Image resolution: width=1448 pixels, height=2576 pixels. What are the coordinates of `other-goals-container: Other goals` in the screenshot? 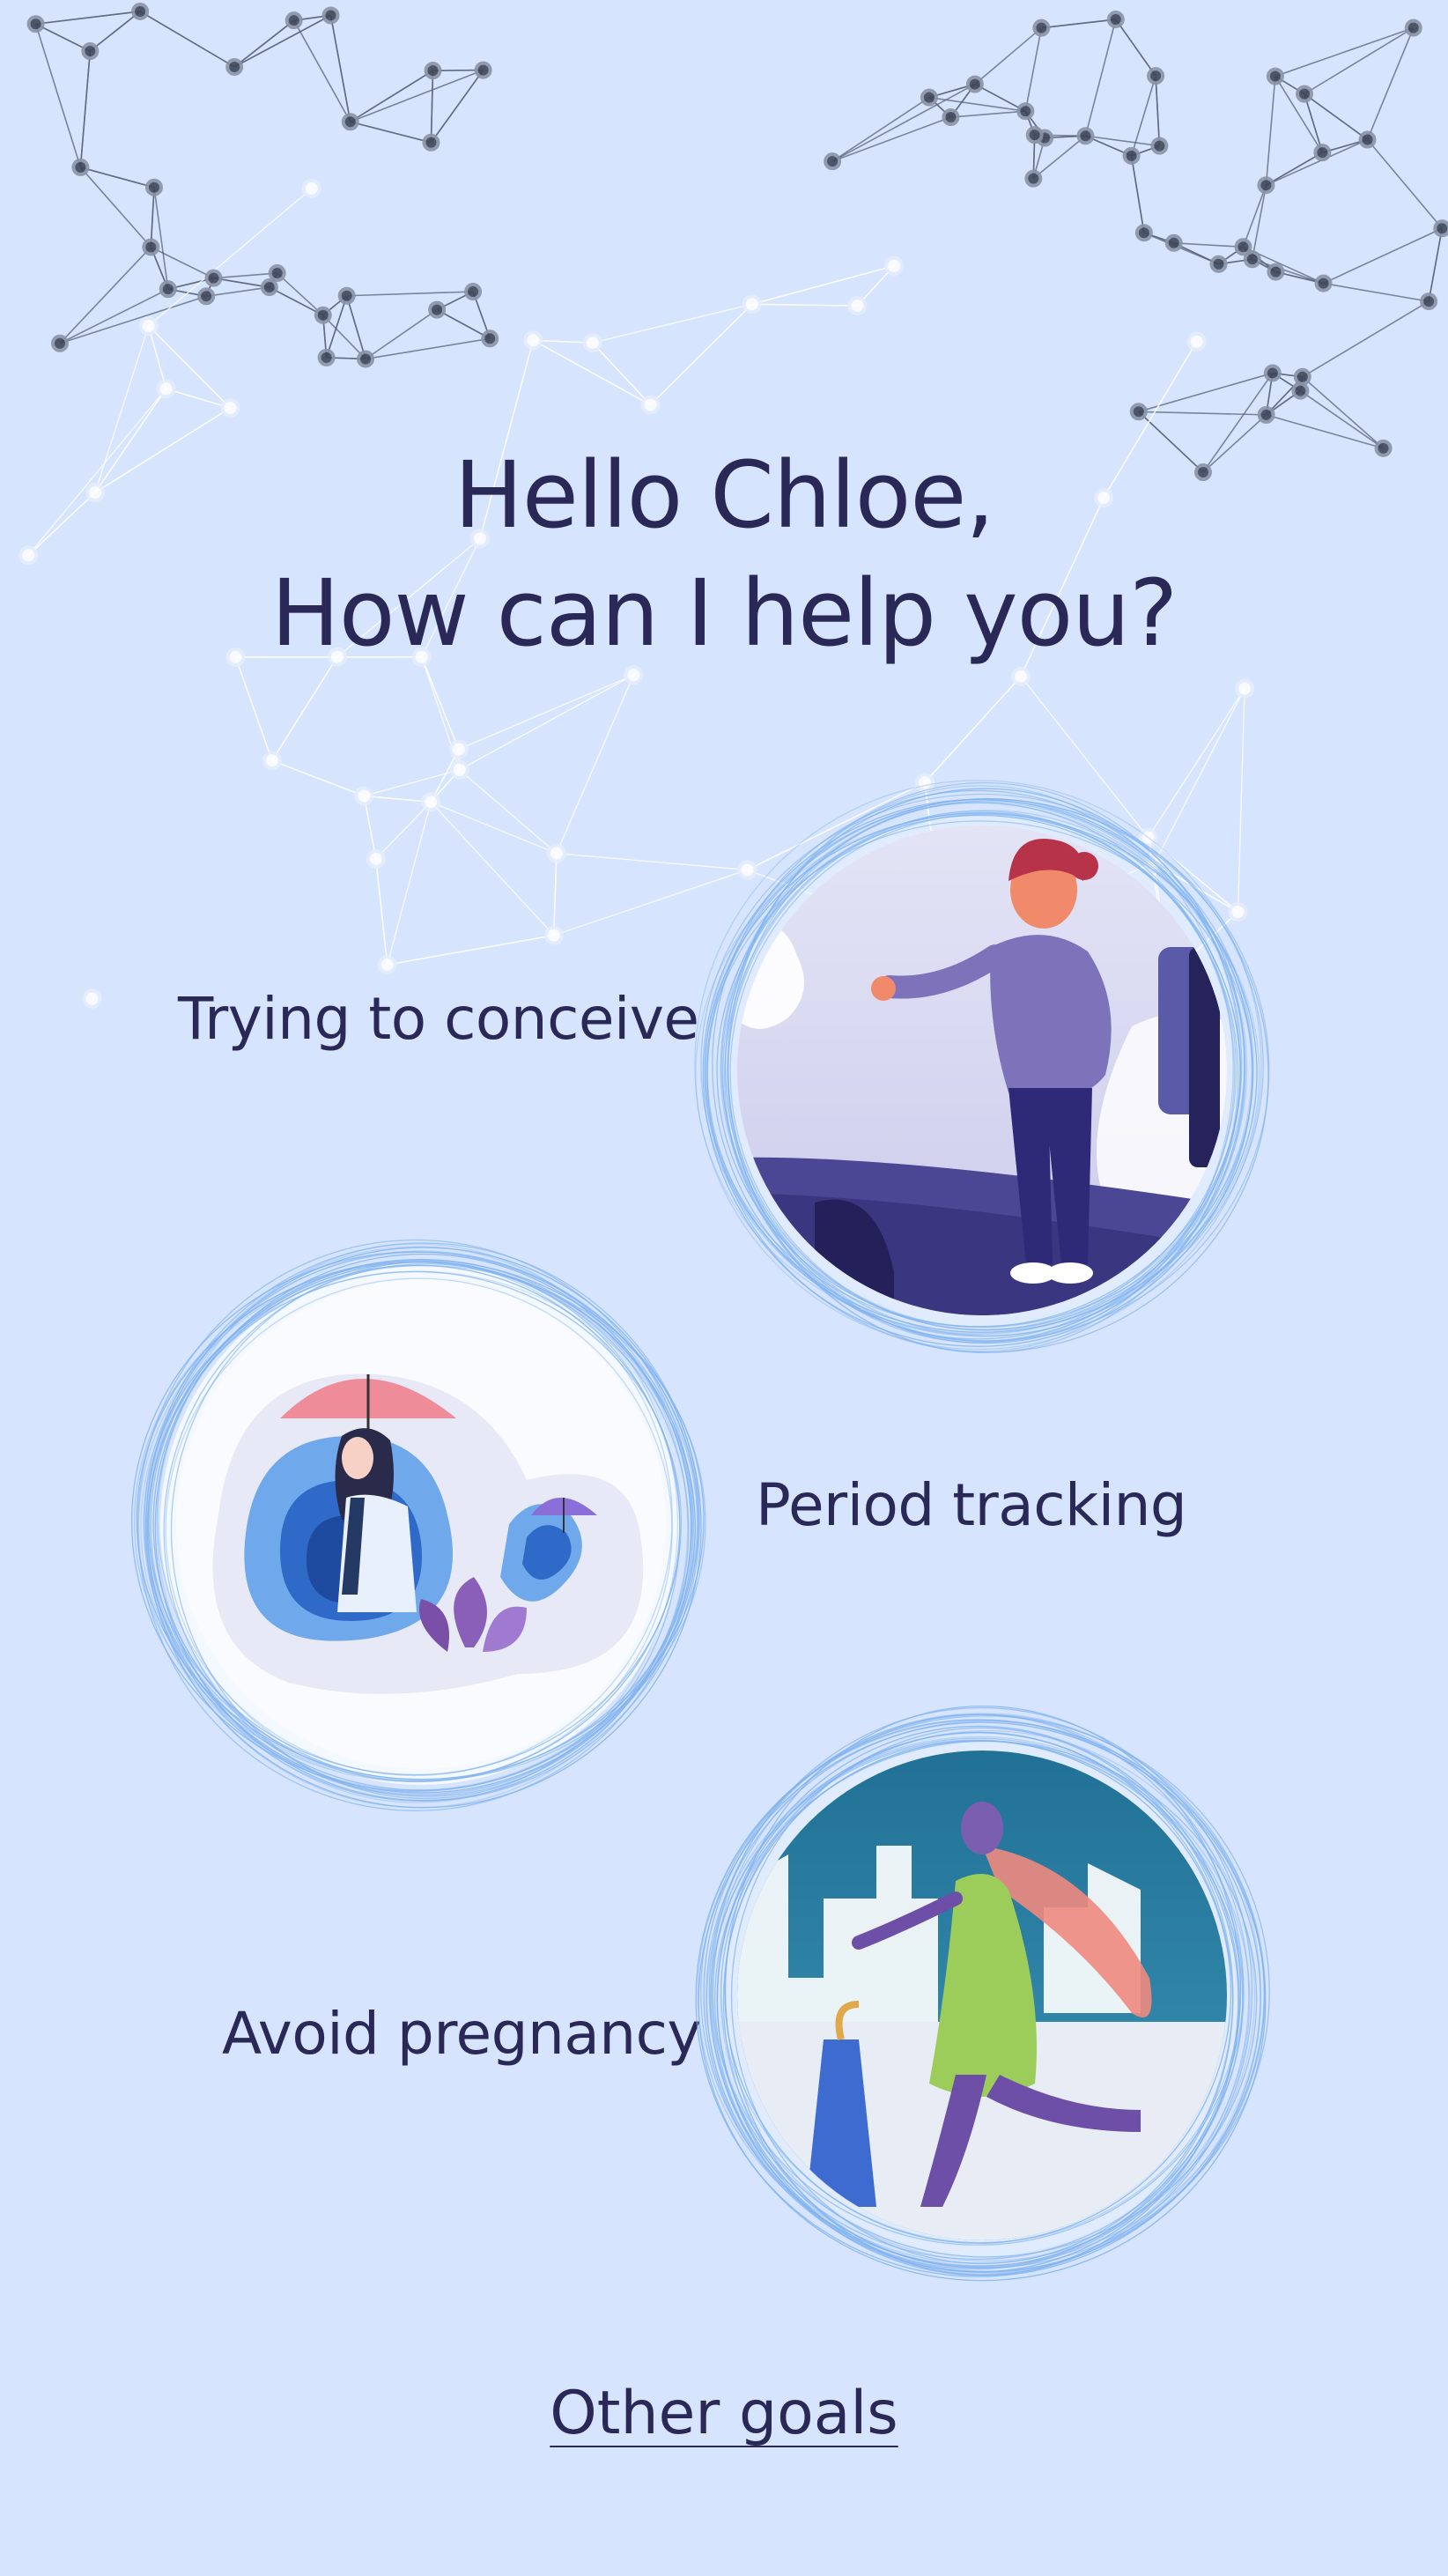 It's located at (724, 2413).